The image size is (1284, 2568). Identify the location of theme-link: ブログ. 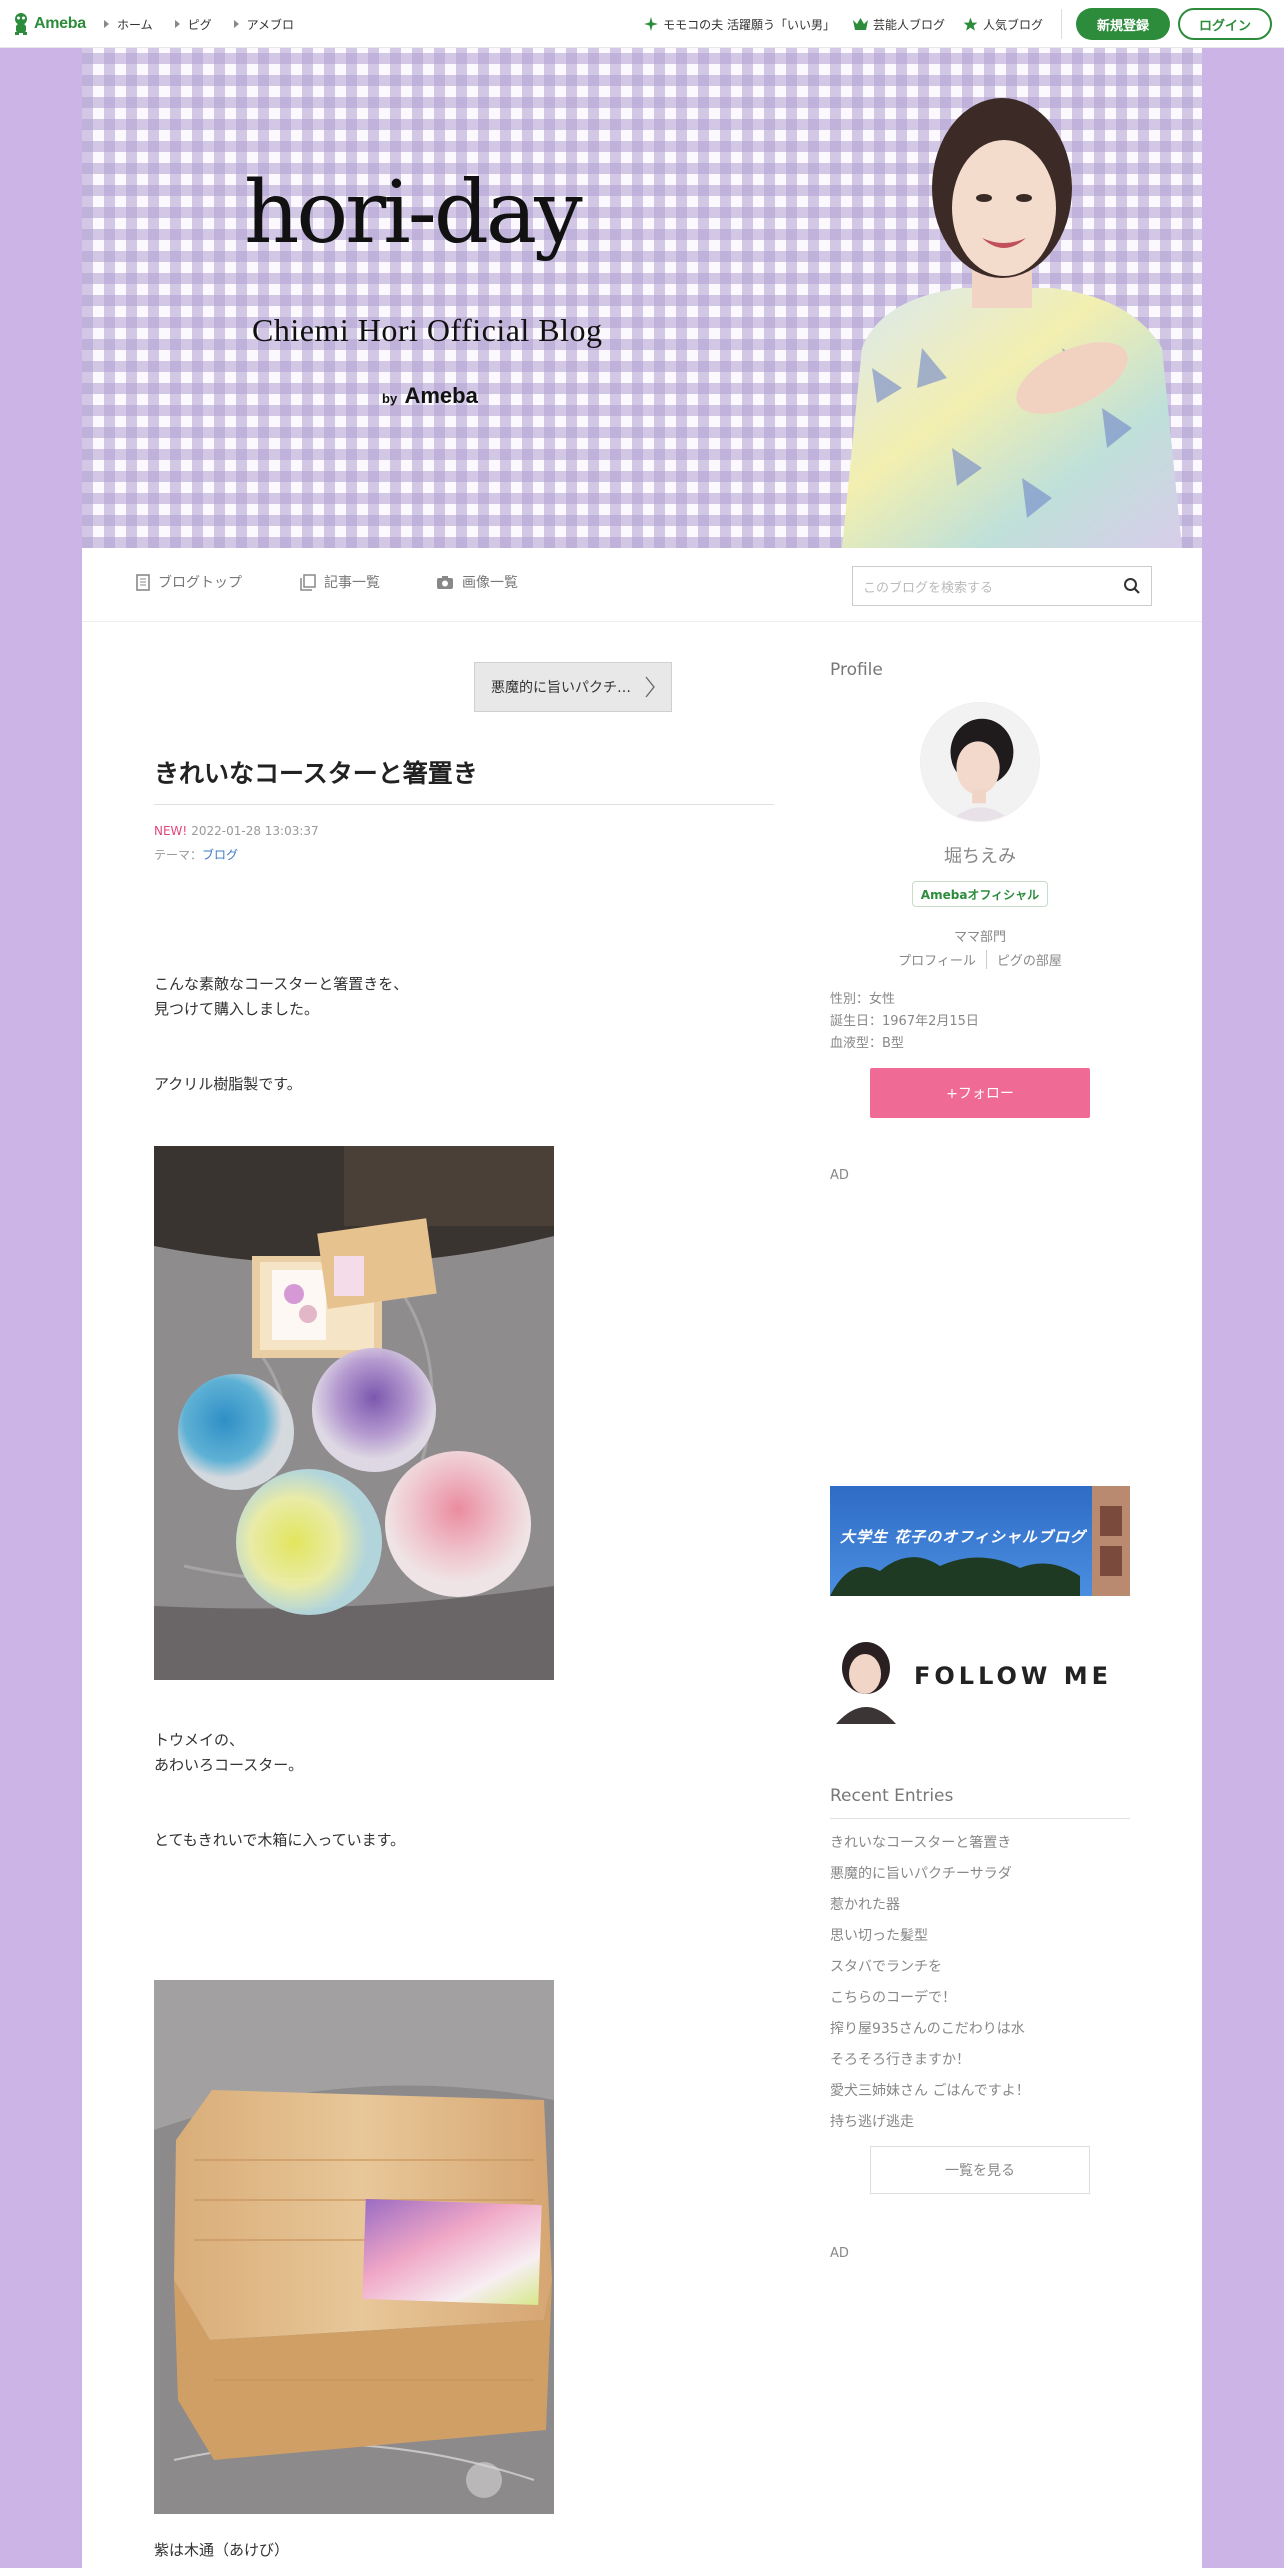
(220, 855).